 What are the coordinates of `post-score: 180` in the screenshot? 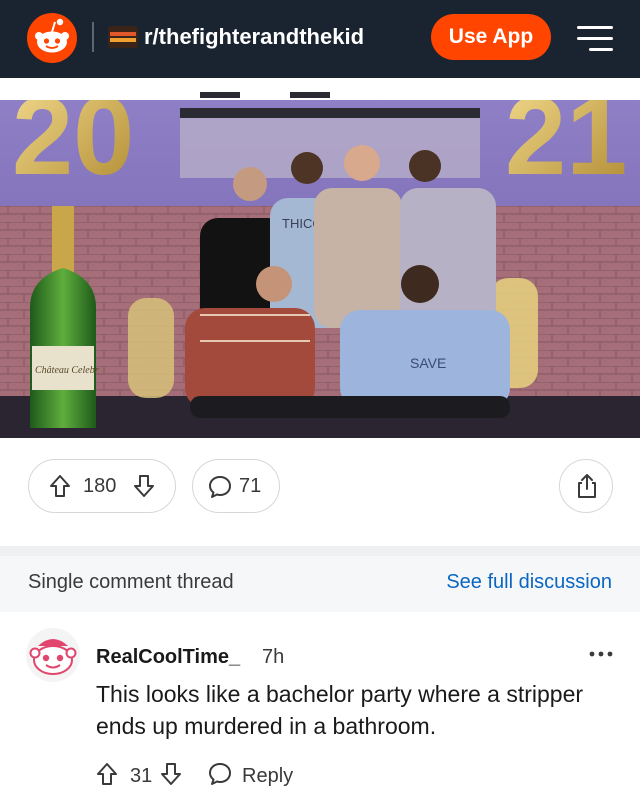 It's located at (100, 486).